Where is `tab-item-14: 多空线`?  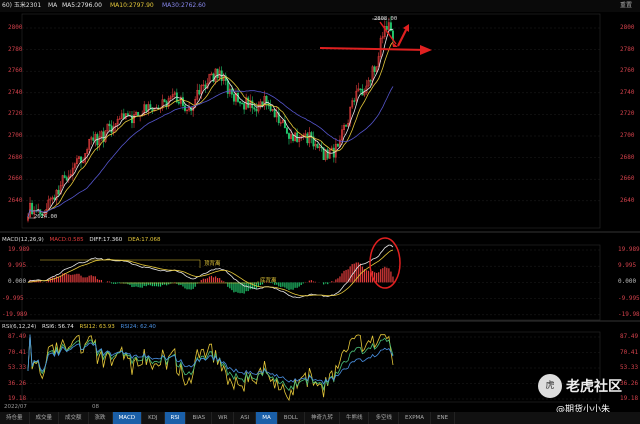 tab-item-14: 多空线 is located at coordinates (384, 418).